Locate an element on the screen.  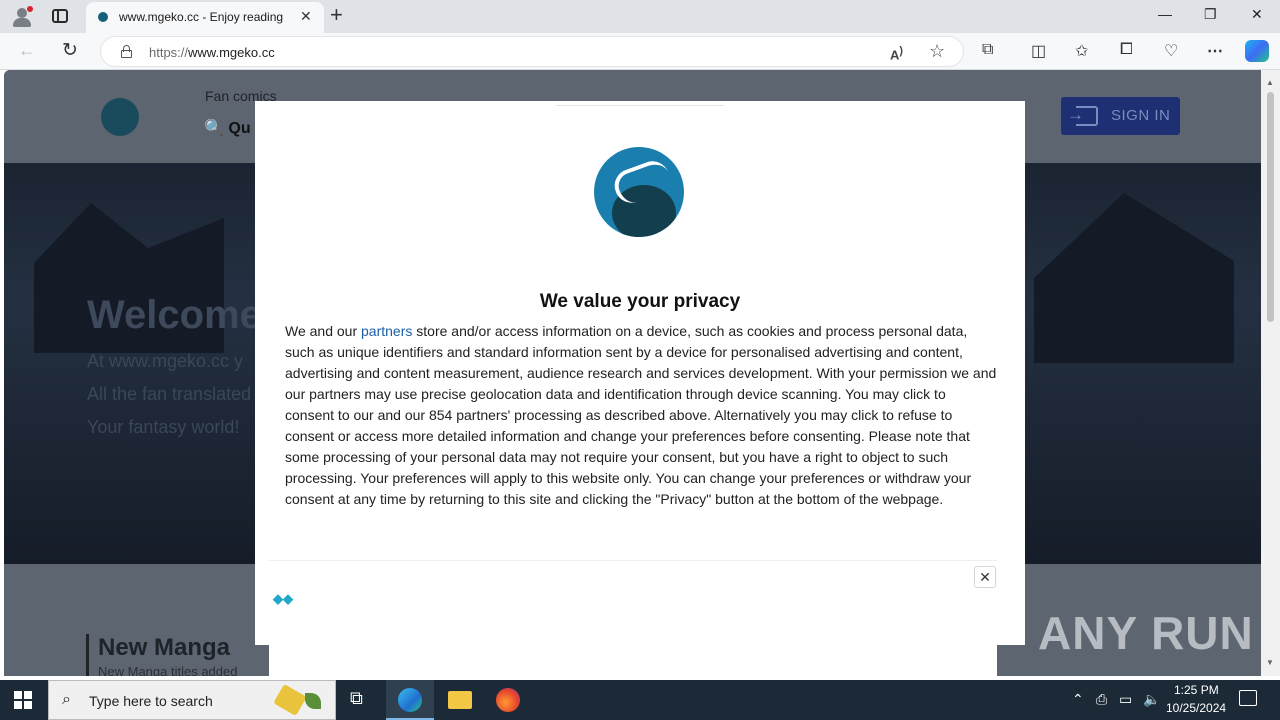
maximize-button: ❐ is located at coordinates (1210, 14).